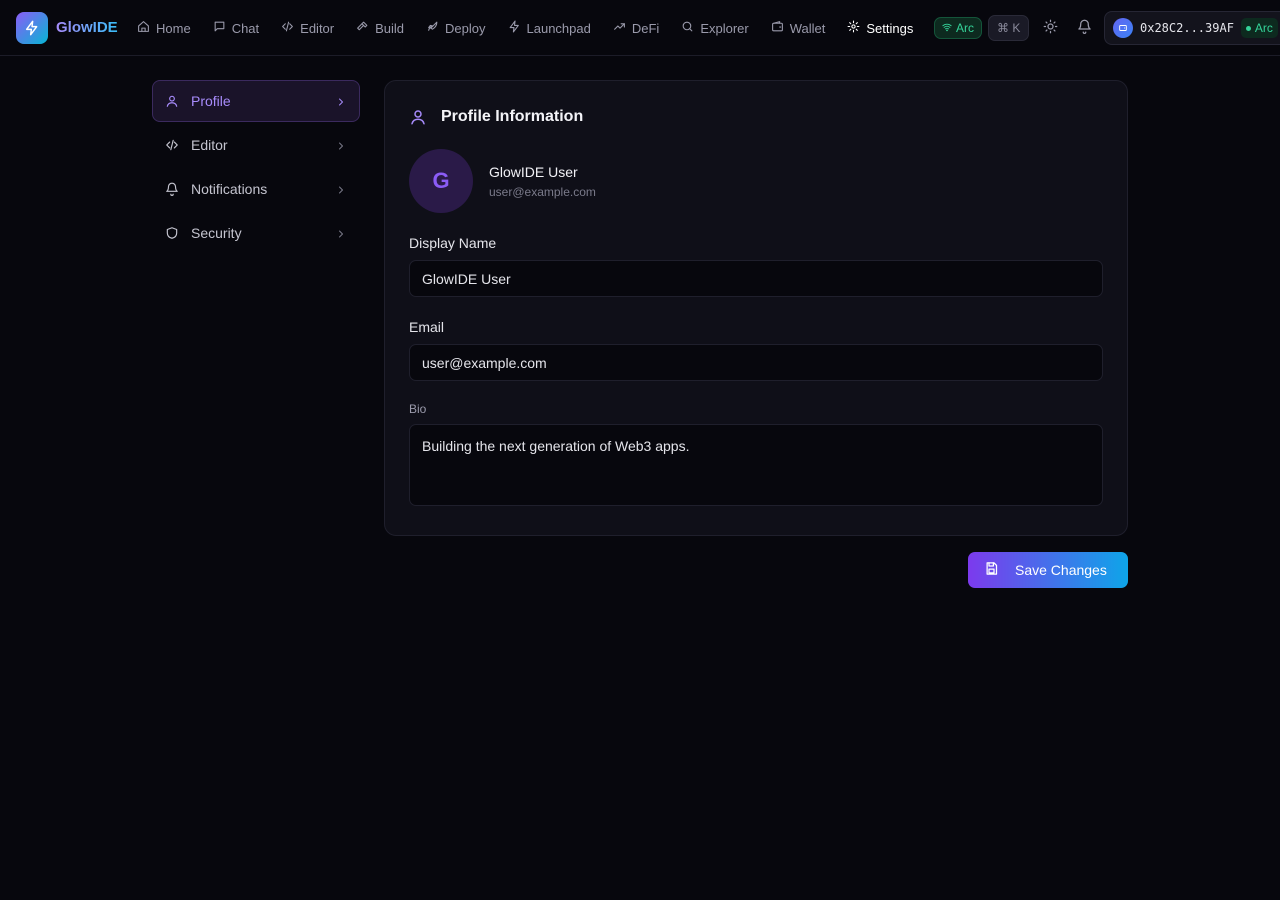  What do you see at coordinates (256, 233) in the screenshot?
I see `sidebar-item-security: Security` at bounding box center [256, 233].